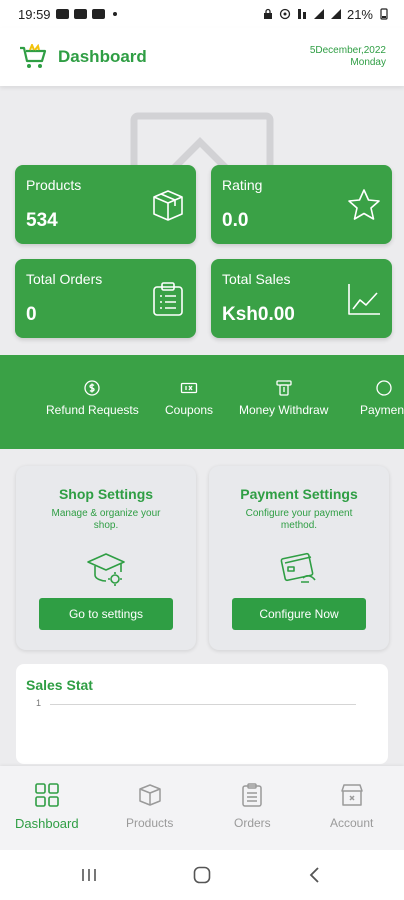 Image resolution: width=404 pixels, height=900 pixels. I want to click on status-bar: 19:59 21%, so click(202, 14).